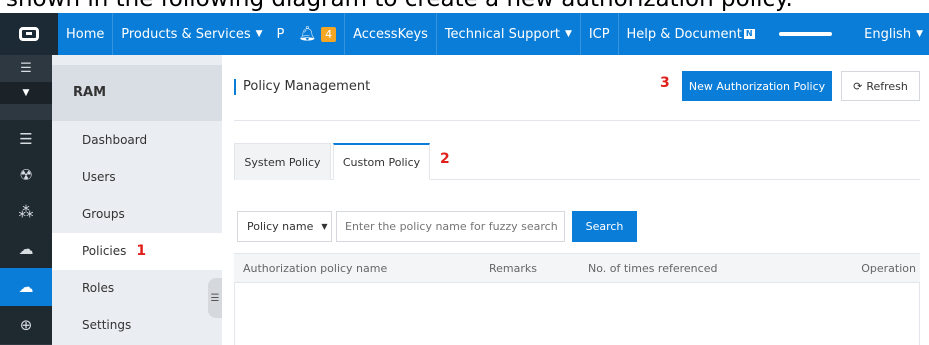 This screenshot has height=345, width=929. What do you see at coordinates (26, 93) in the screenshot?
I see `expand-caret-icon: ▼` at bounding box center [26, 93].